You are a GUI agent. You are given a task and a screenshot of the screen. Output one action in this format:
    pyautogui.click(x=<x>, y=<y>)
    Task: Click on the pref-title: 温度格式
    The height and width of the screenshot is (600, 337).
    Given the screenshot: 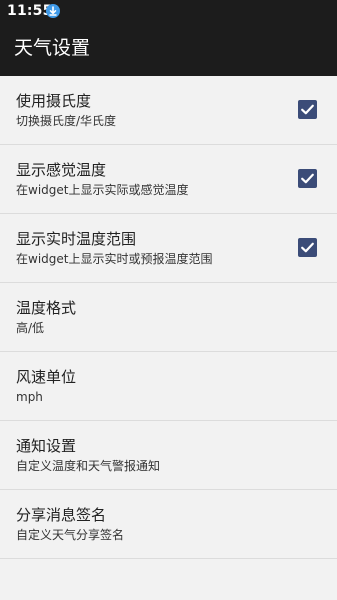 What is the action you would take?
    pyautogui.click(x=46, y=308)
    